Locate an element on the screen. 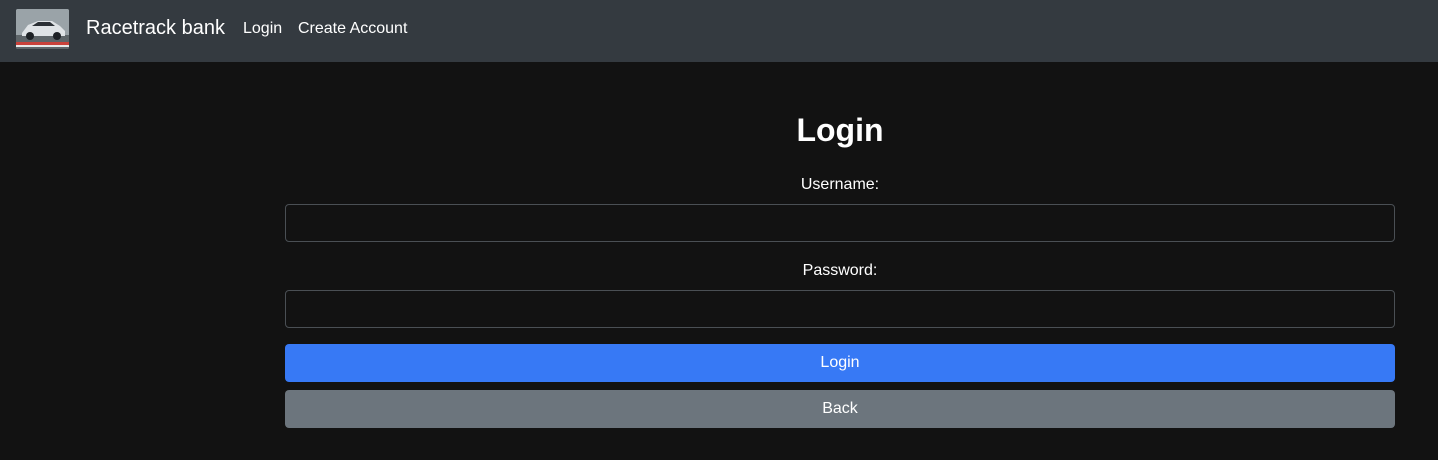 The image size is (1438, 460). password-label: Password: is located at coordinates (840, 270).